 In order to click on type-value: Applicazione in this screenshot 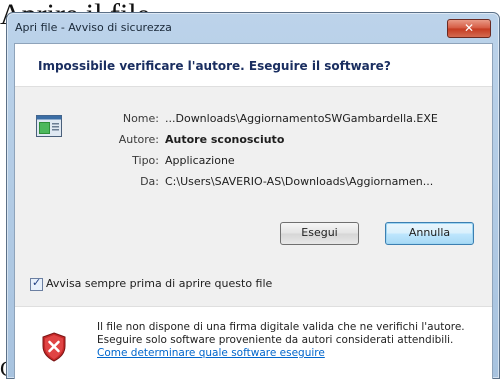, I will do `click(200, 160)`.